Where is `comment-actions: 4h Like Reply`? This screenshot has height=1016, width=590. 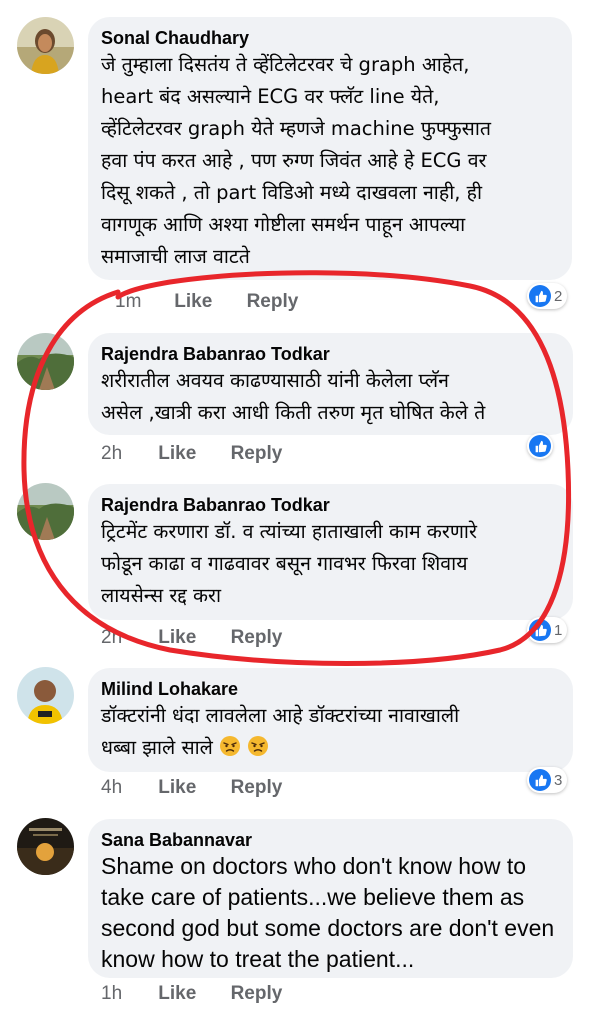 comment-actions: 4h Like Reply is located at coordinates (191, 788).